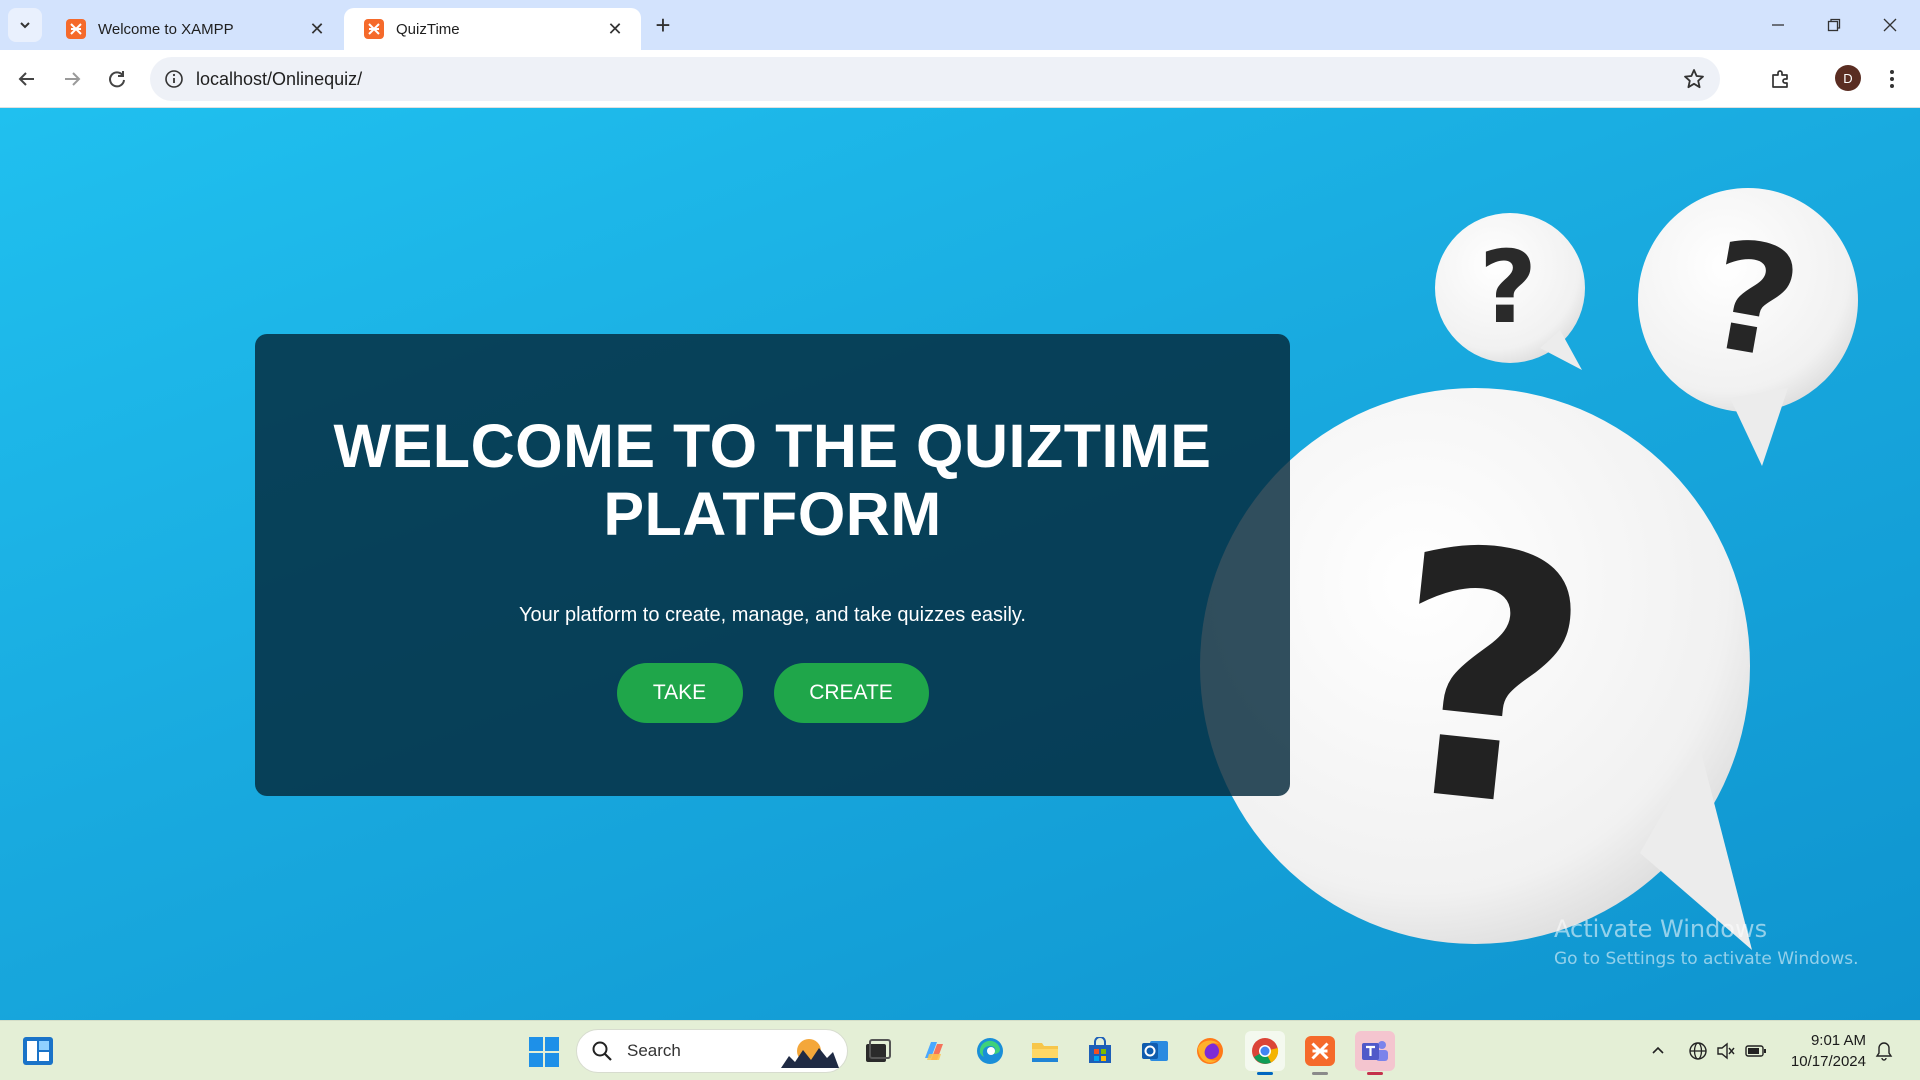 The image size is (1920, 1080). I want to click on tab-welcome-xampp: Welcome to XAMPP ✕, so click(194, 29).